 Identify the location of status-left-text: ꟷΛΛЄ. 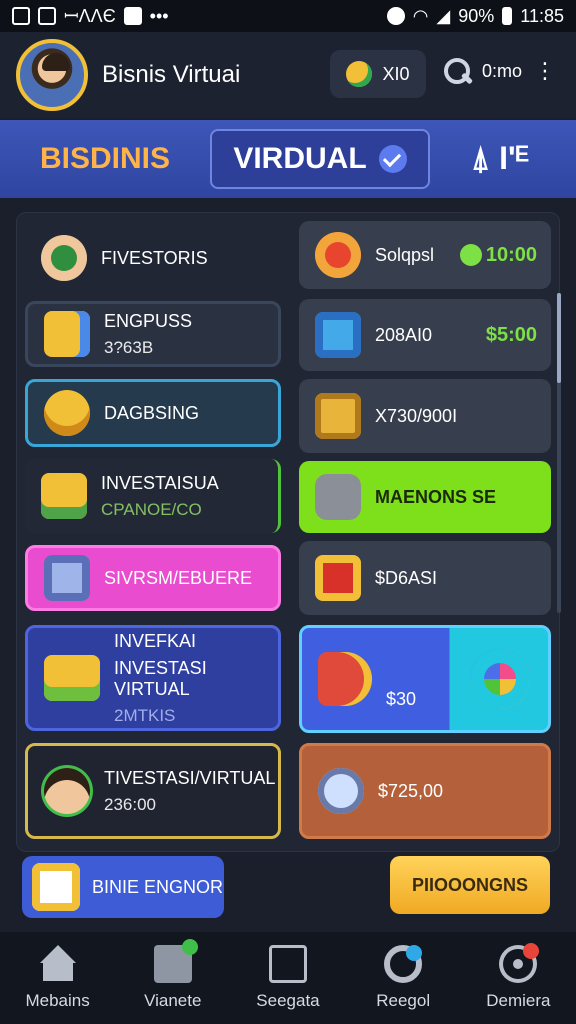
(90, 16).